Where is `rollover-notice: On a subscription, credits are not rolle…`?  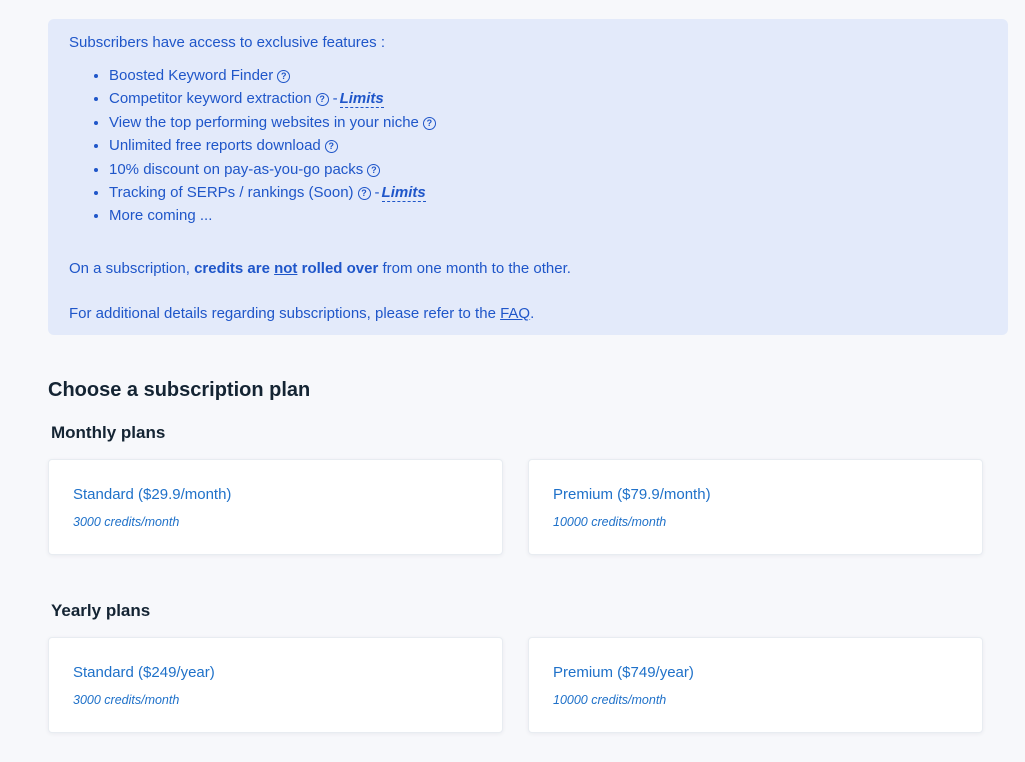 rollover-notice: On a subscription, credits are not rolle… is located at coordinates (528, 269).